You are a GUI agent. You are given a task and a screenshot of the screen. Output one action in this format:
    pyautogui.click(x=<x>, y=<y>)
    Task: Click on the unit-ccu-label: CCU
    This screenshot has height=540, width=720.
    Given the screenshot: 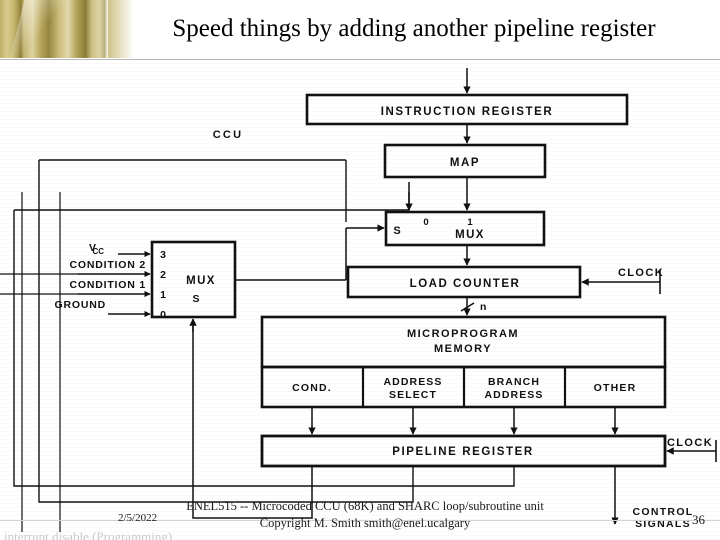 What is the action you would take?
    pyautogui.click(x=228, y=135)
    